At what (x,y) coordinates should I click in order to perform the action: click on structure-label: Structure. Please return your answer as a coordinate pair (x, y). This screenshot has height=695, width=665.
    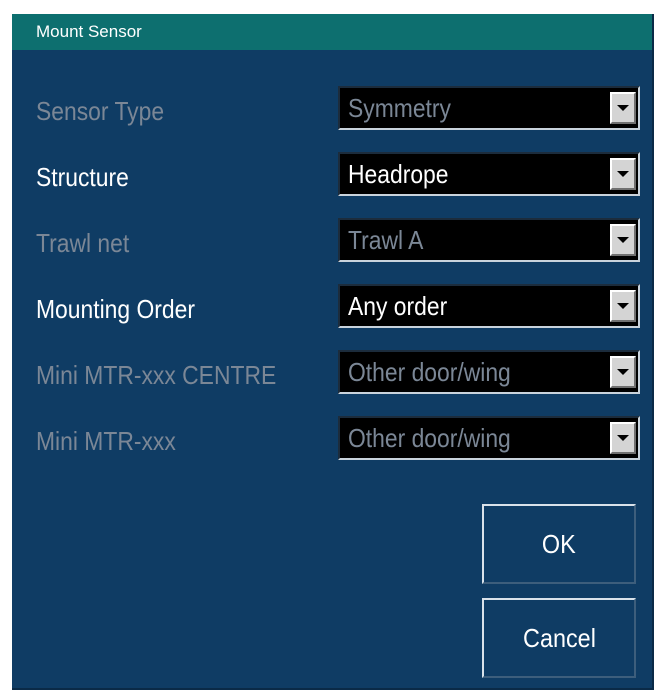
    Looking at the image, I should click on (82, 177).